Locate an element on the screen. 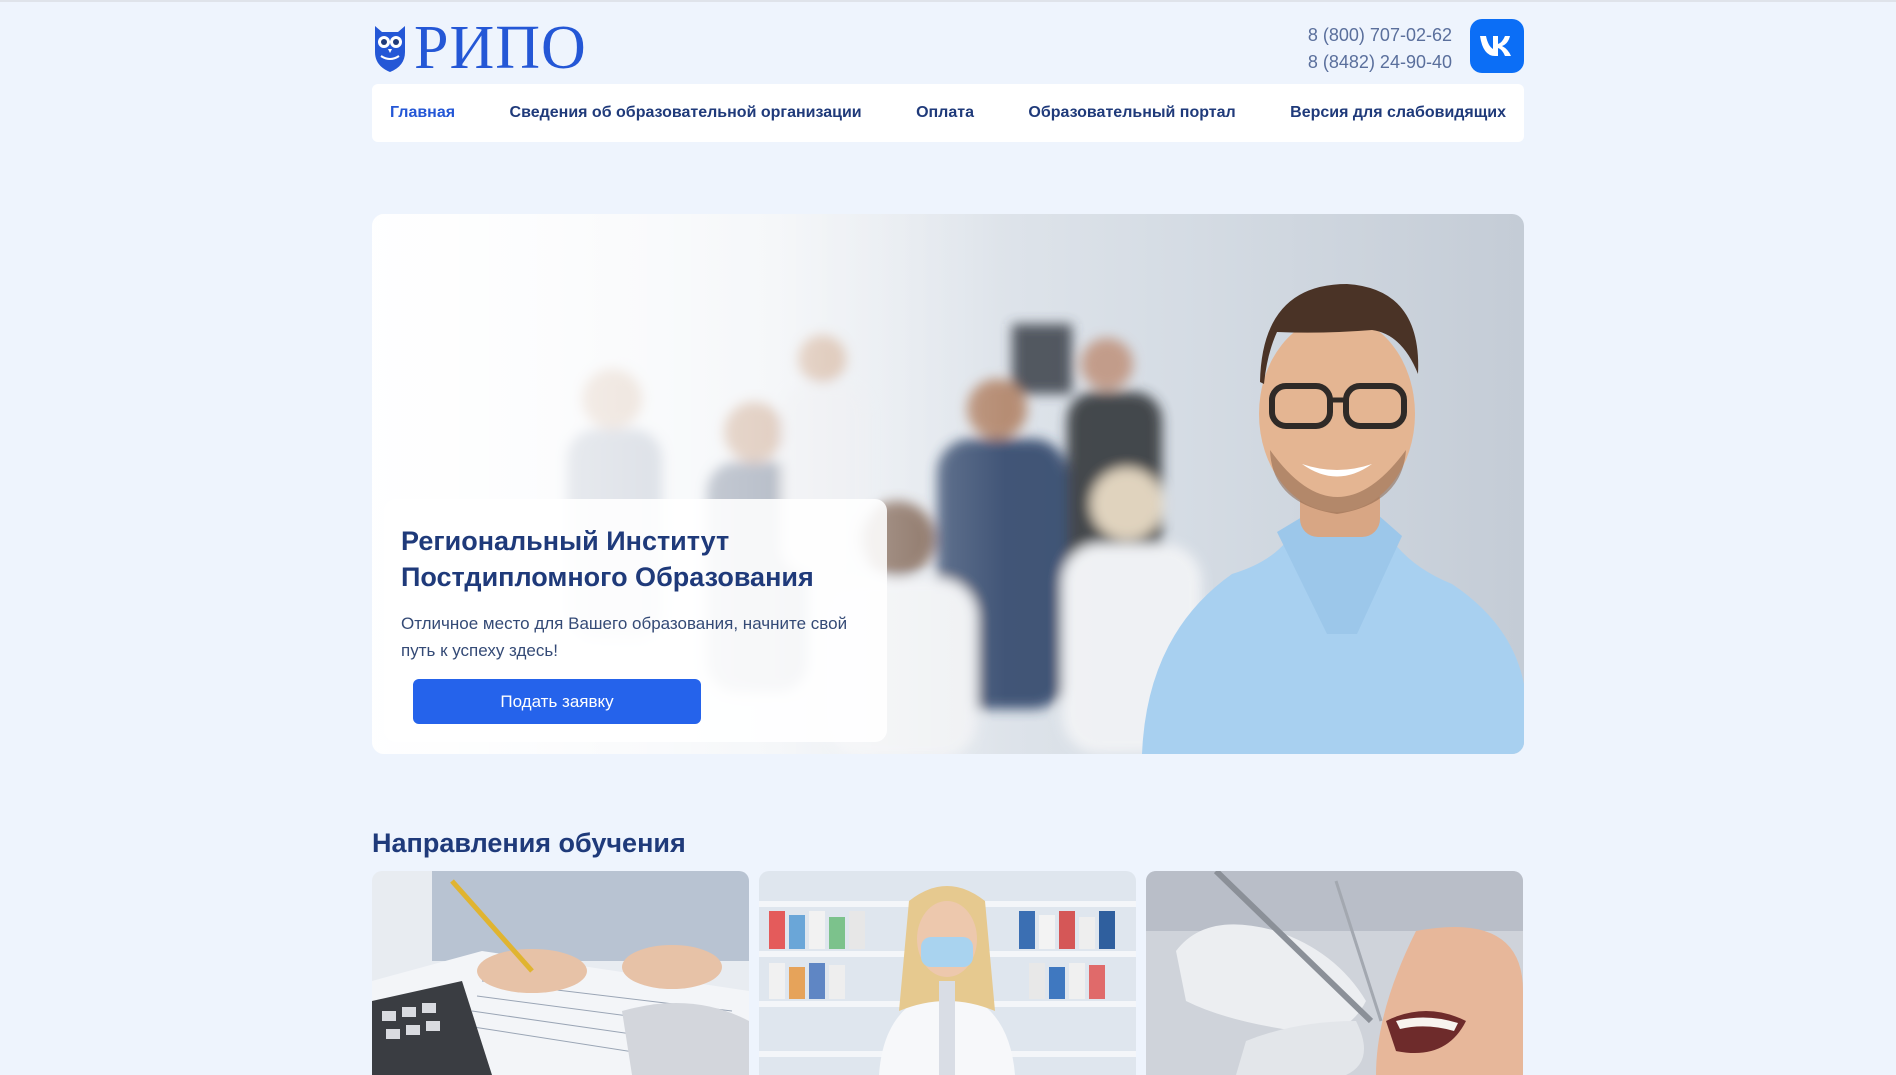  site-header: РИПО 8 (800) 707-02-62 8 (8482) 24-90-40 is located at coordinates (948, 48).